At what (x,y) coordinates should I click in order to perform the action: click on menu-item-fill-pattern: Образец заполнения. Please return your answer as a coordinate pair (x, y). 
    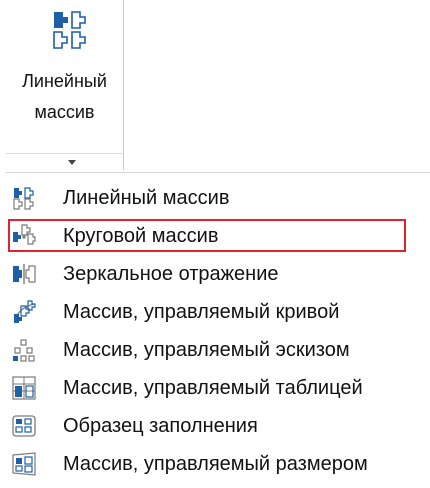
    Looking at the image, I should click on (218, 426).